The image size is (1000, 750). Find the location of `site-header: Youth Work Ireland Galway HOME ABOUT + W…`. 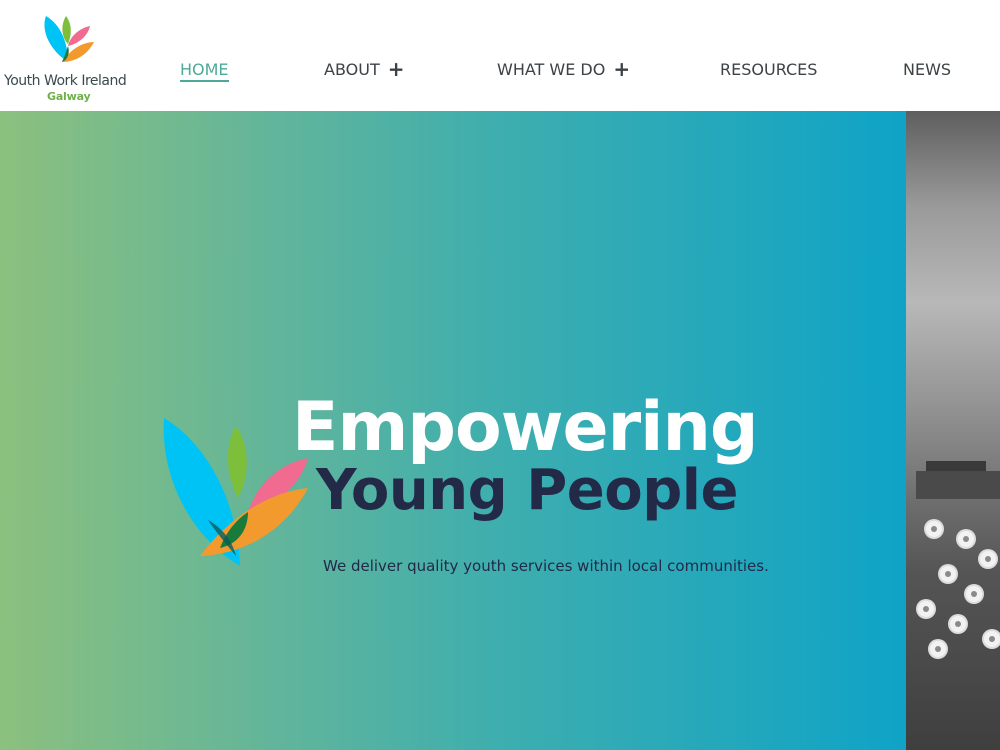

site-header: Youth Work Ireland Galway HOME ABOUT + W… is located at coordinates (500, 55).